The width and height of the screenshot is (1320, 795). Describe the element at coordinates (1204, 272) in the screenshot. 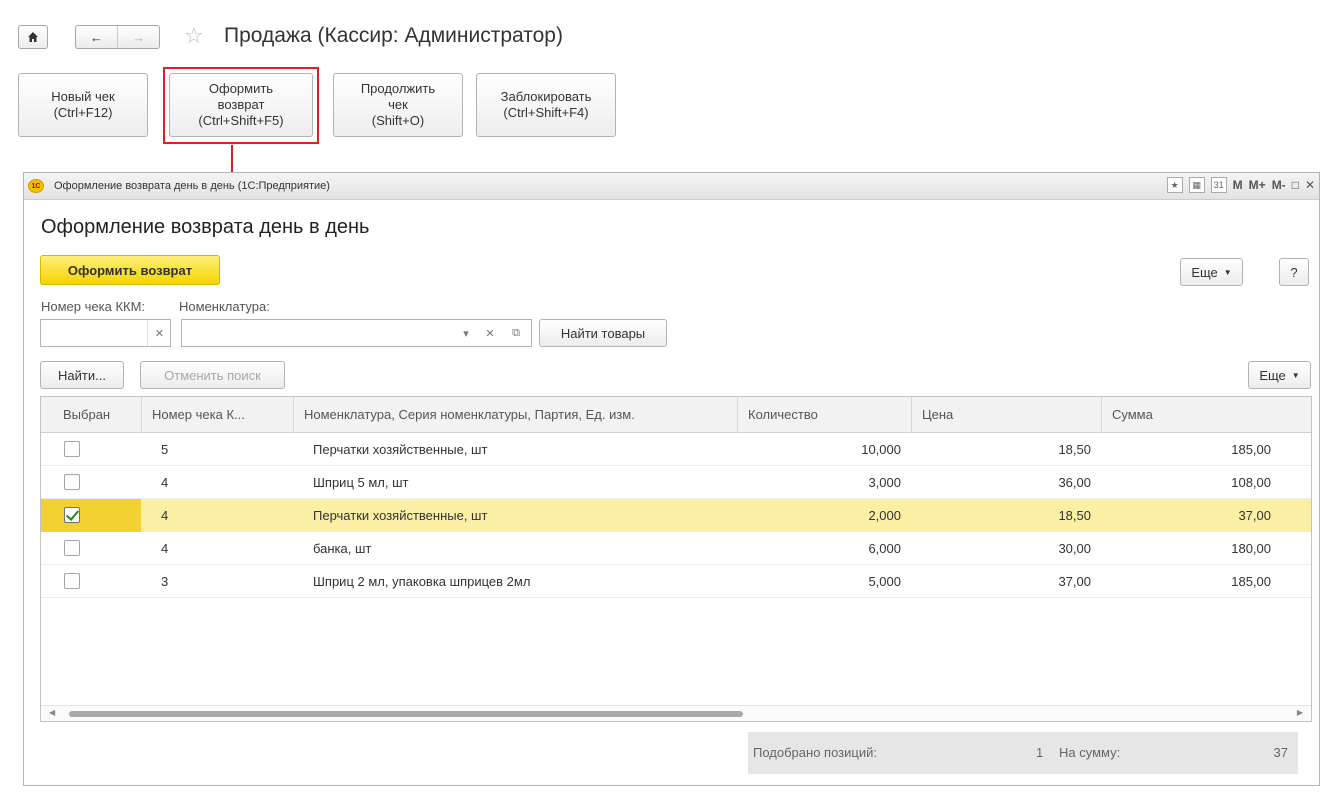

I see `more-label: Еще` at that location.